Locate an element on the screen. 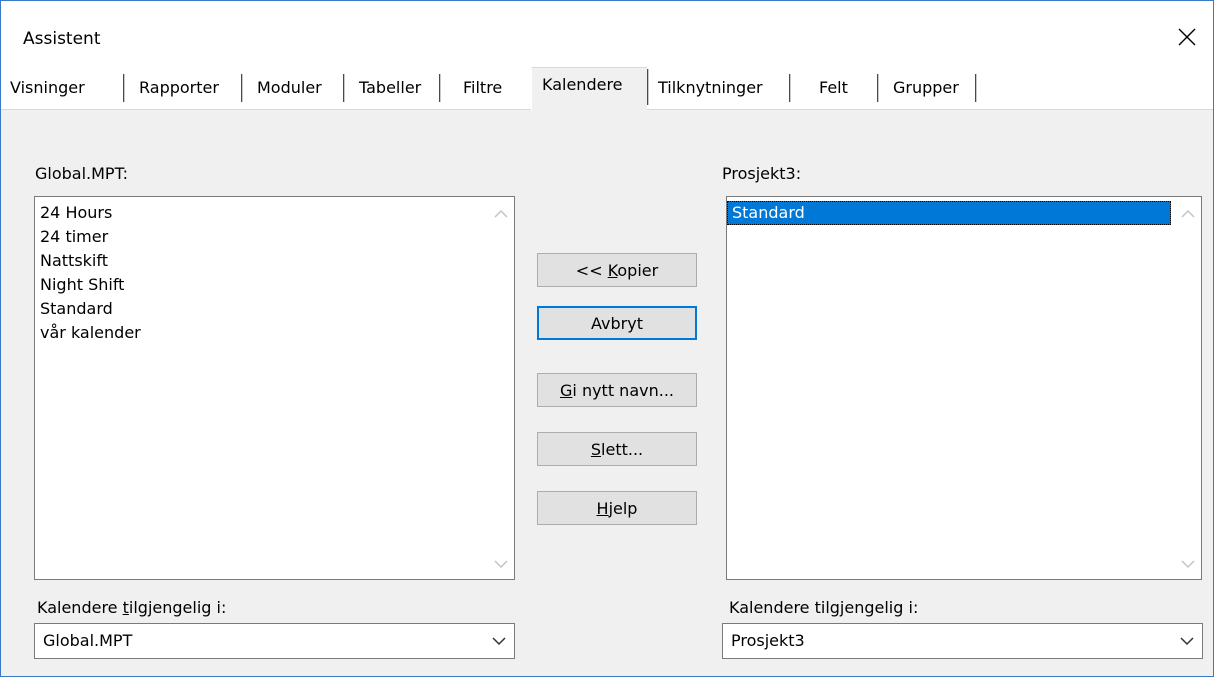 The width and height of the screenshot is (1214, 677). right-list-header: Prosjekt3: is located at coordinates (762, 173).